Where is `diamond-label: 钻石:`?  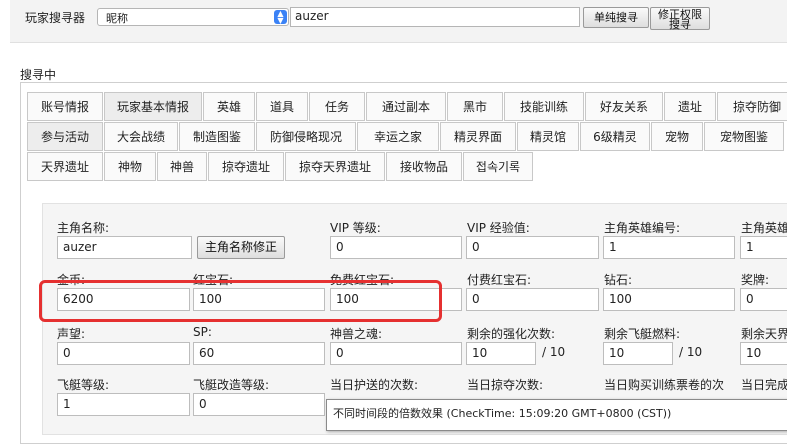 diamond-label: 钻石: is located at coordinates (618, 280).